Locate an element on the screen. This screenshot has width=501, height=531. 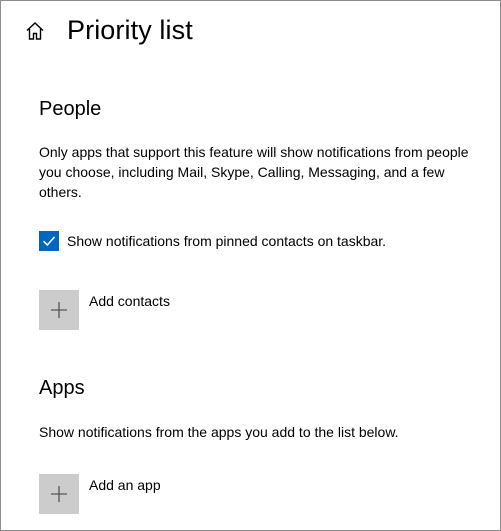
add-app-tile is located at coordinates (59, 494).